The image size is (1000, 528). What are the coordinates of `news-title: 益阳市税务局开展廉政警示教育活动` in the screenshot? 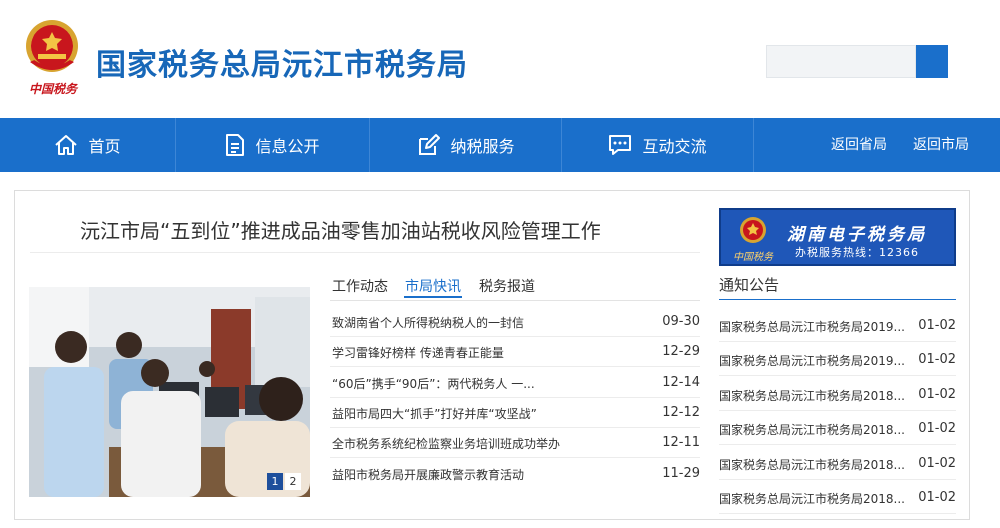 It's located at (428, 475).